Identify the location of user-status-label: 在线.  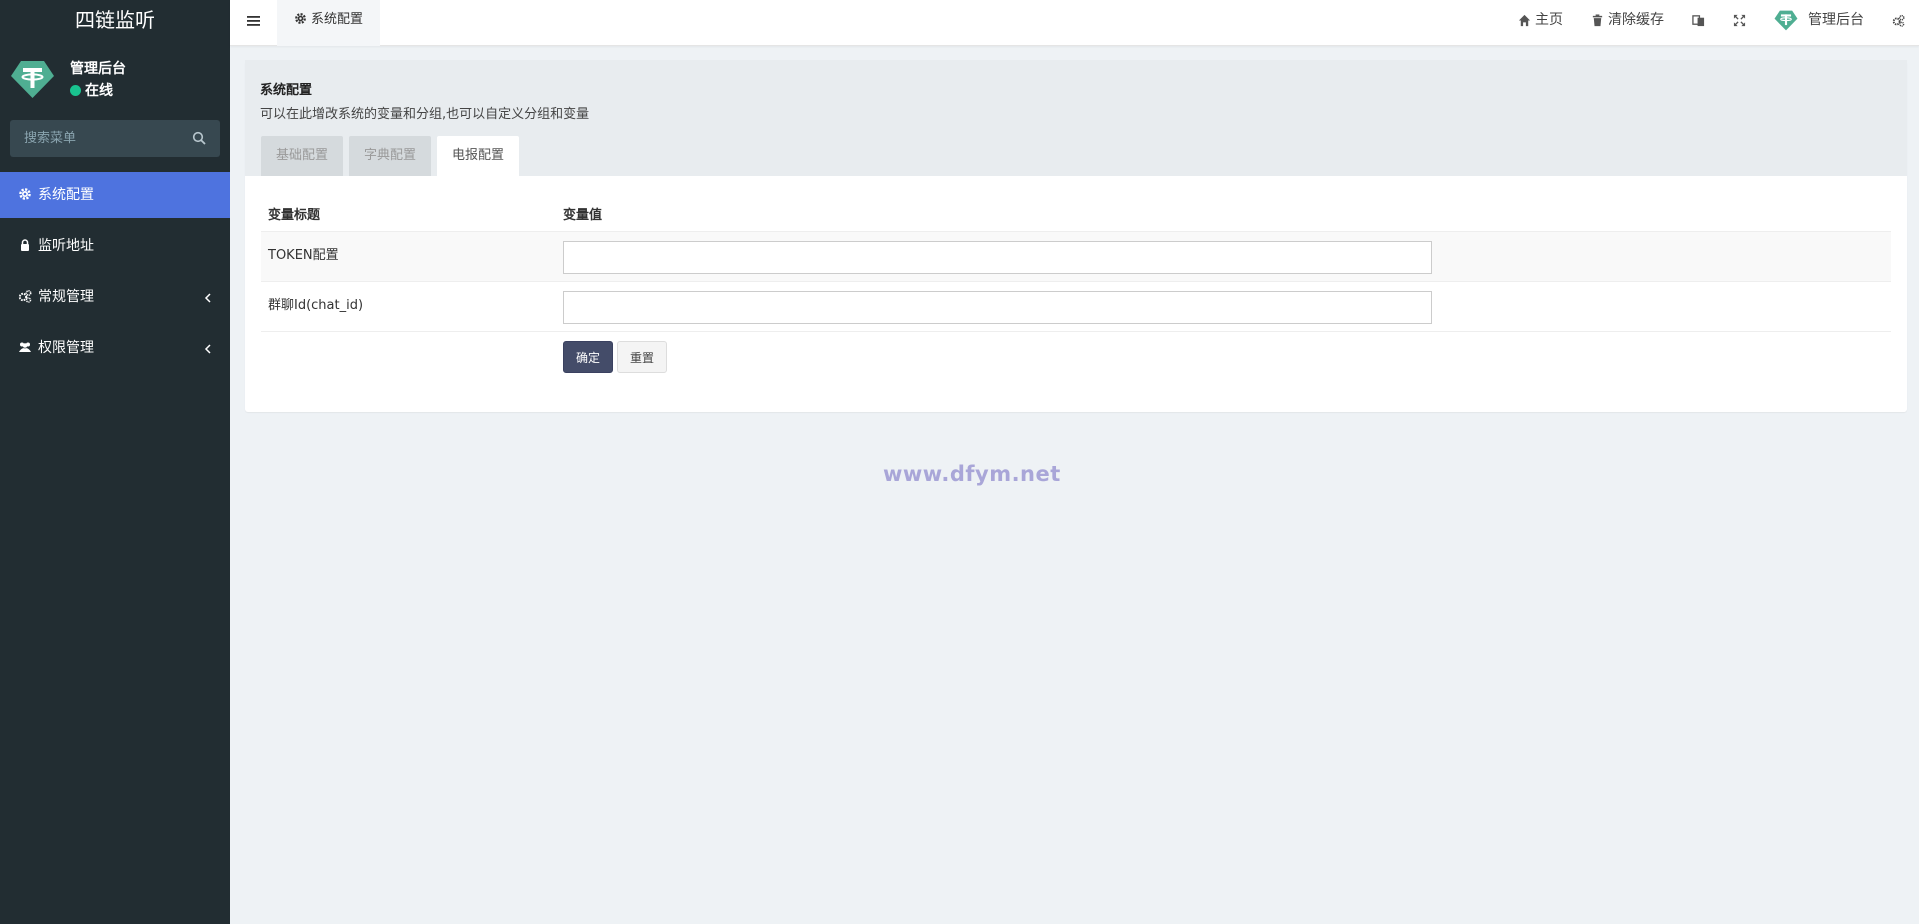
(99, 91).